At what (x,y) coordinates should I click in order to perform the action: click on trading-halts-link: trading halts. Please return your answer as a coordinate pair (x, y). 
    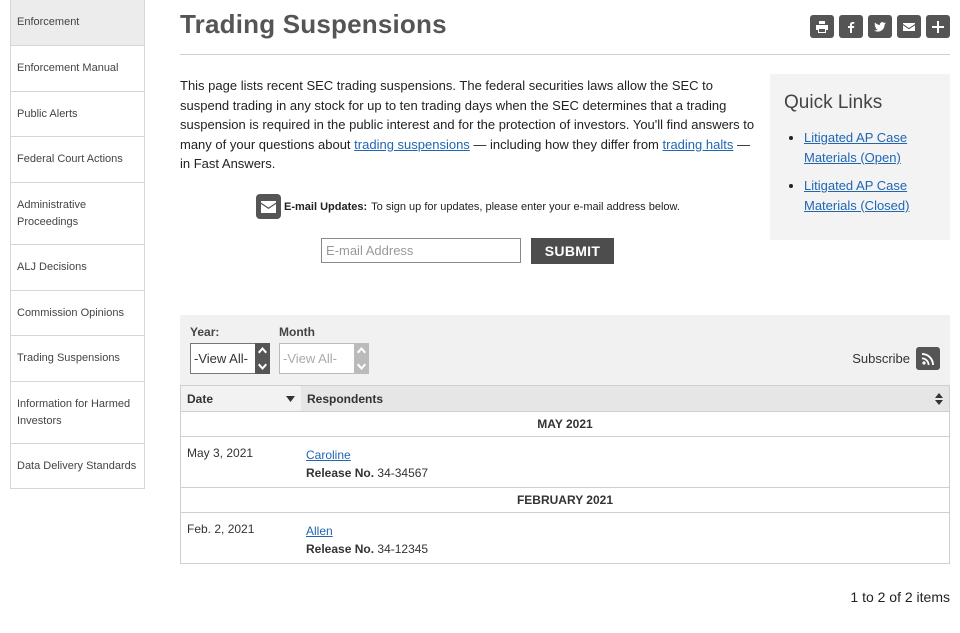
    Looking at the image, I should click on (698, 144).